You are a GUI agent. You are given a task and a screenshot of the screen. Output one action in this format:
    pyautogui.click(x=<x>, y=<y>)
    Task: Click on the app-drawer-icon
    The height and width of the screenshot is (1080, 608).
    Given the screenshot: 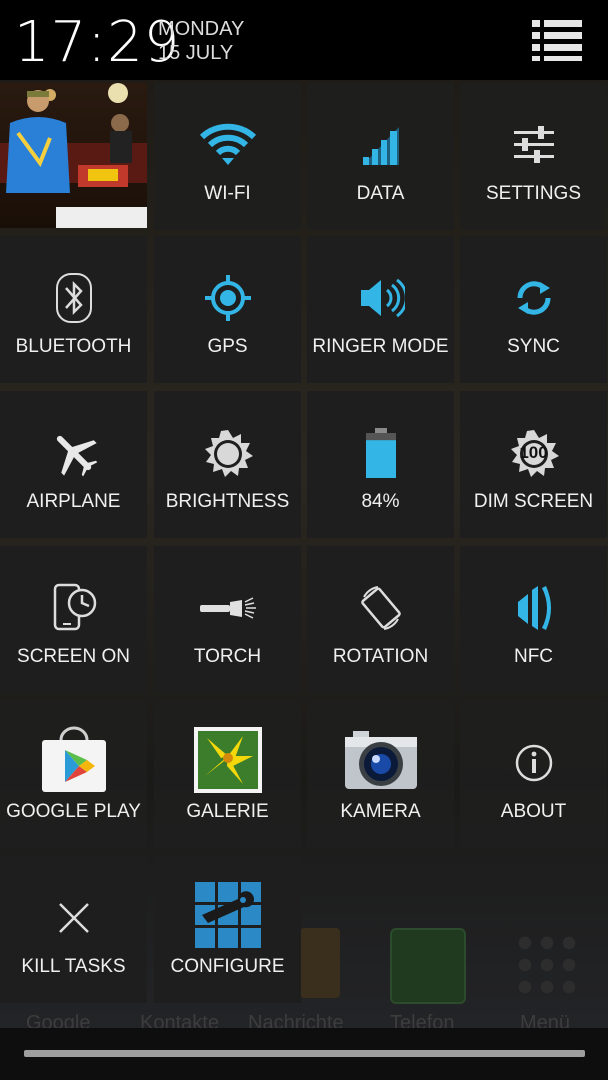 What is the action you would take?
    pyautogui.click(x=547, y=965)
    